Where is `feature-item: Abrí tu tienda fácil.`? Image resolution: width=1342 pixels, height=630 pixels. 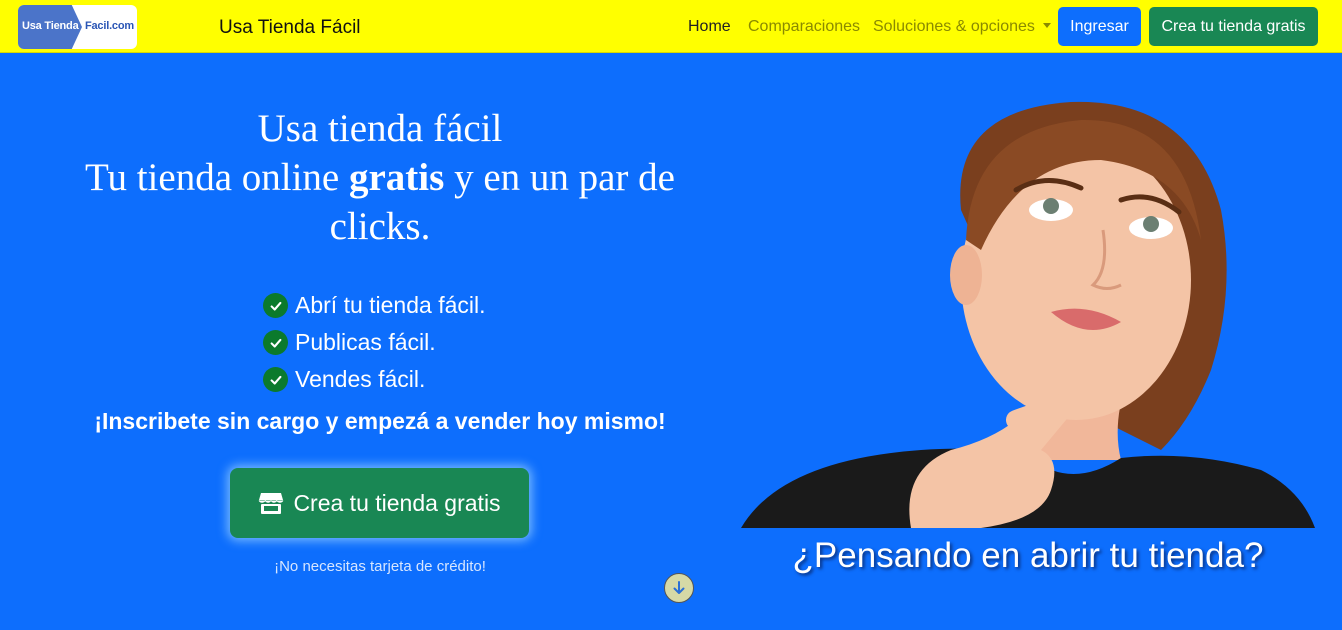 feature-item: Abrí tu tienda fácil. is located at coordinates (374, 305).